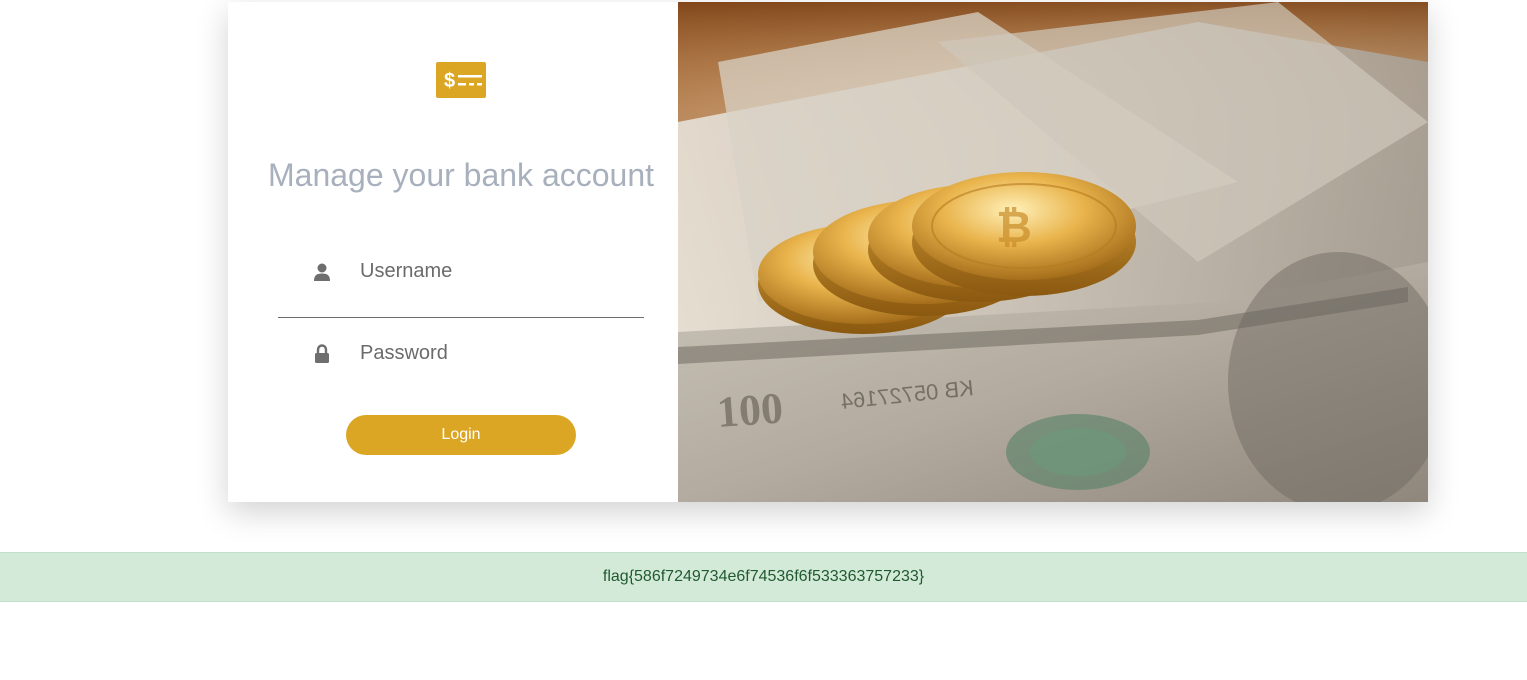 The image size is (1527, 680). I want to click on lock-icon, so click(322, 353).